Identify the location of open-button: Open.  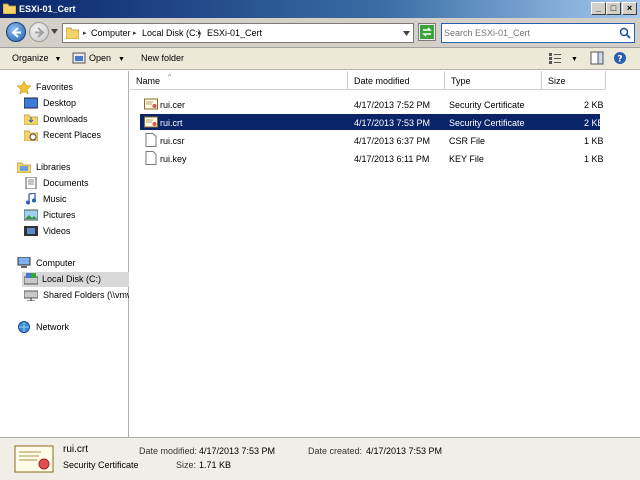
(100, 58).